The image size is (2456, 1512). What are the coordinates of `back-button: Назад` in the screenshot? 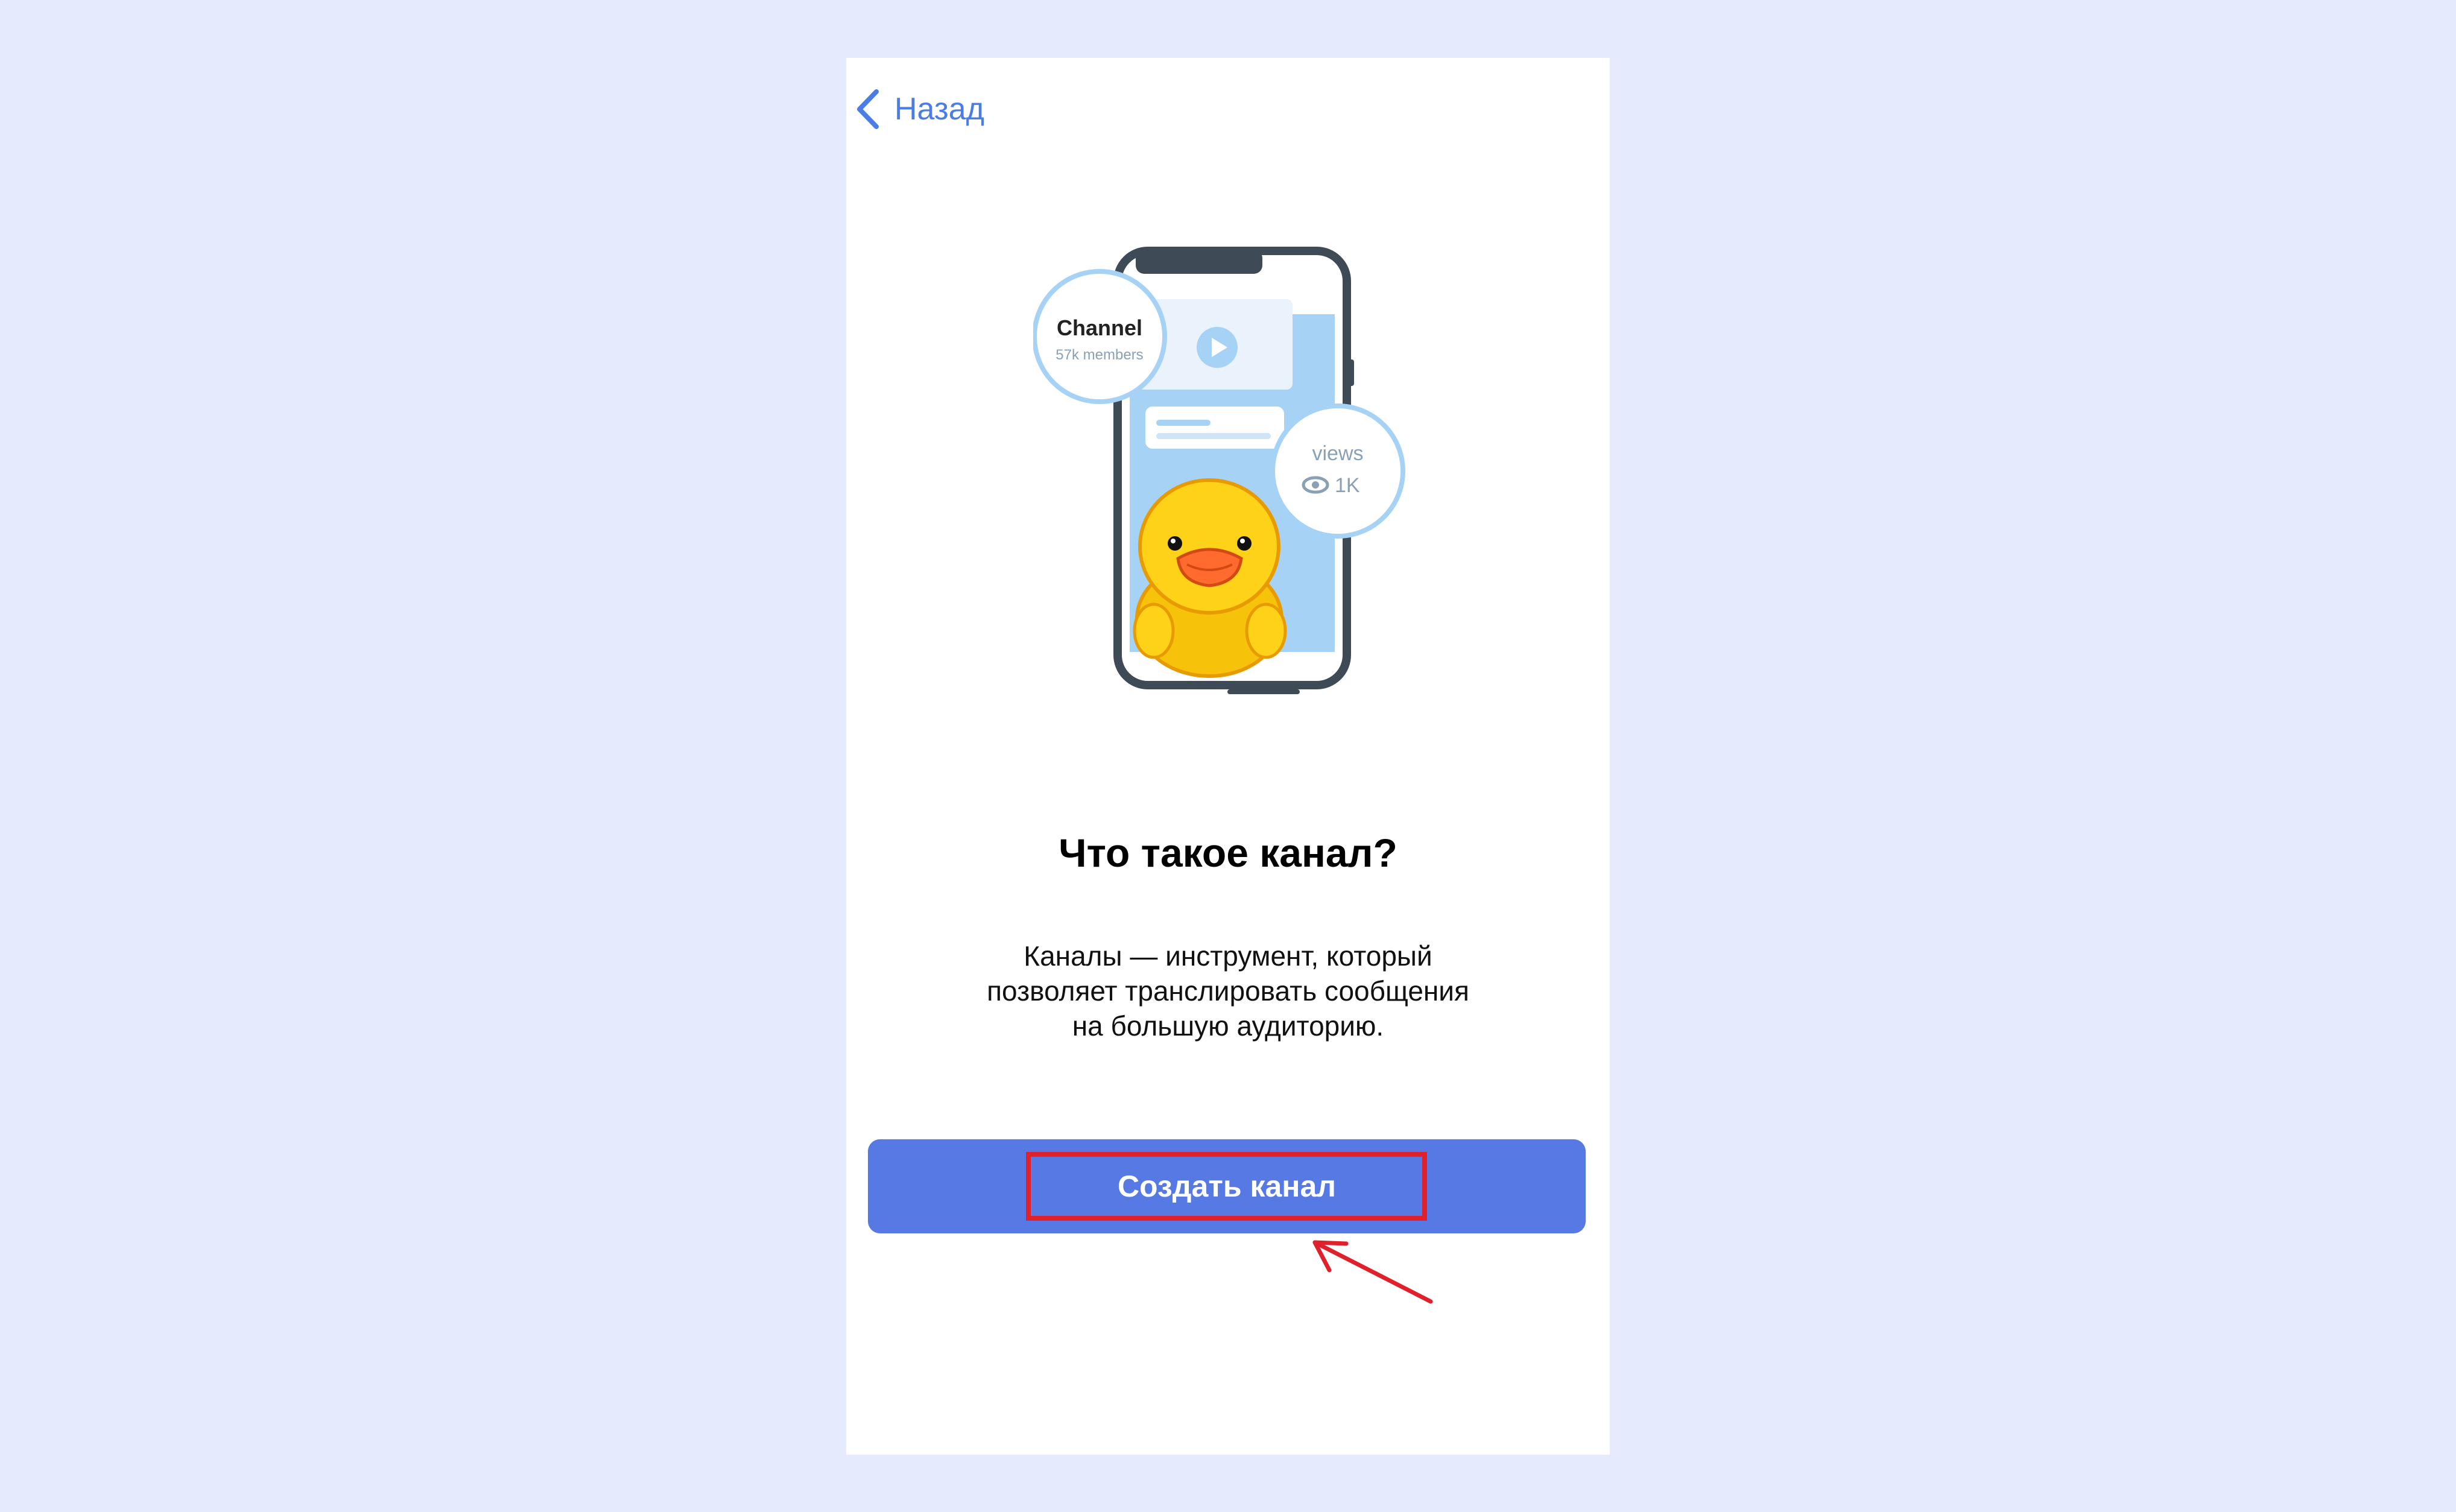 It's located at (919, 109).